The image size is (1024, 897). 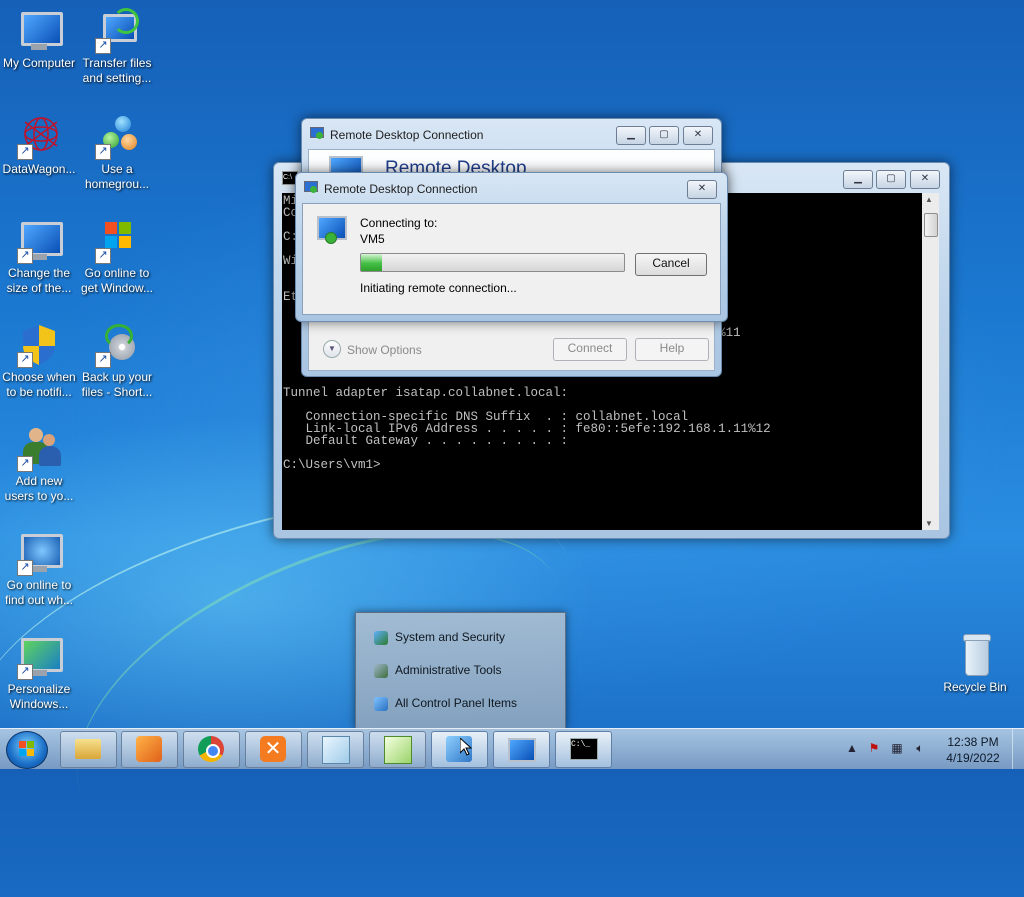 I want to click on notepadpp-icon, so click(x=398, y=750).